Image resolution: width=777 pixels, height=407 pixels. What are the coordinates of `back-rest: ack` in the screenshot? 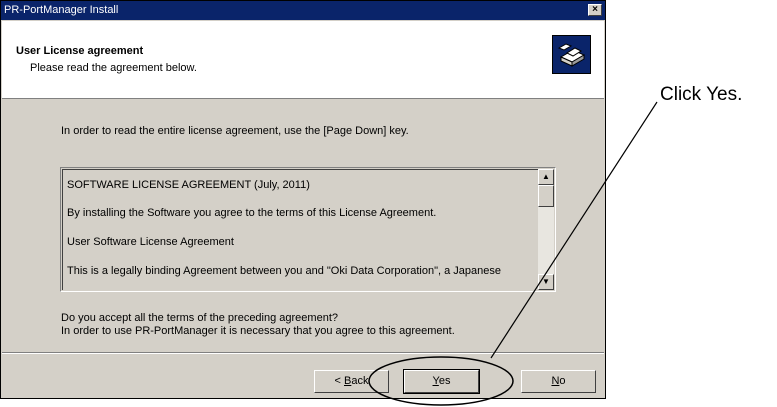 It's located at (360, 381).